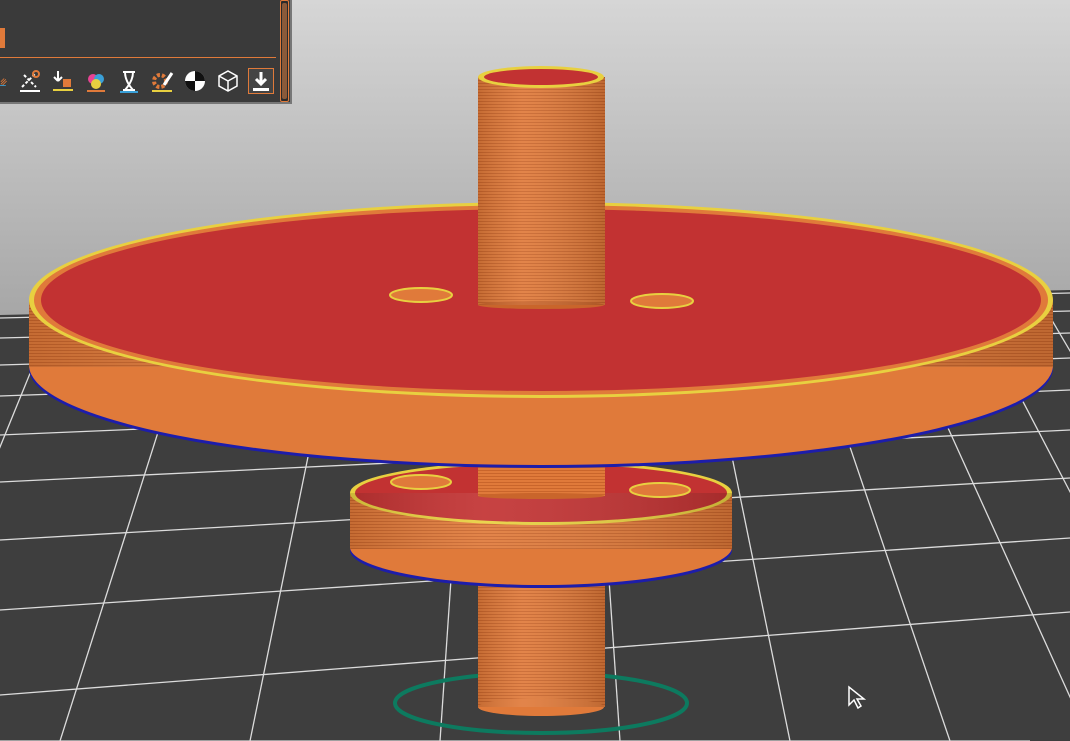  I want to click on toolbar-separator, so click(138, 57).